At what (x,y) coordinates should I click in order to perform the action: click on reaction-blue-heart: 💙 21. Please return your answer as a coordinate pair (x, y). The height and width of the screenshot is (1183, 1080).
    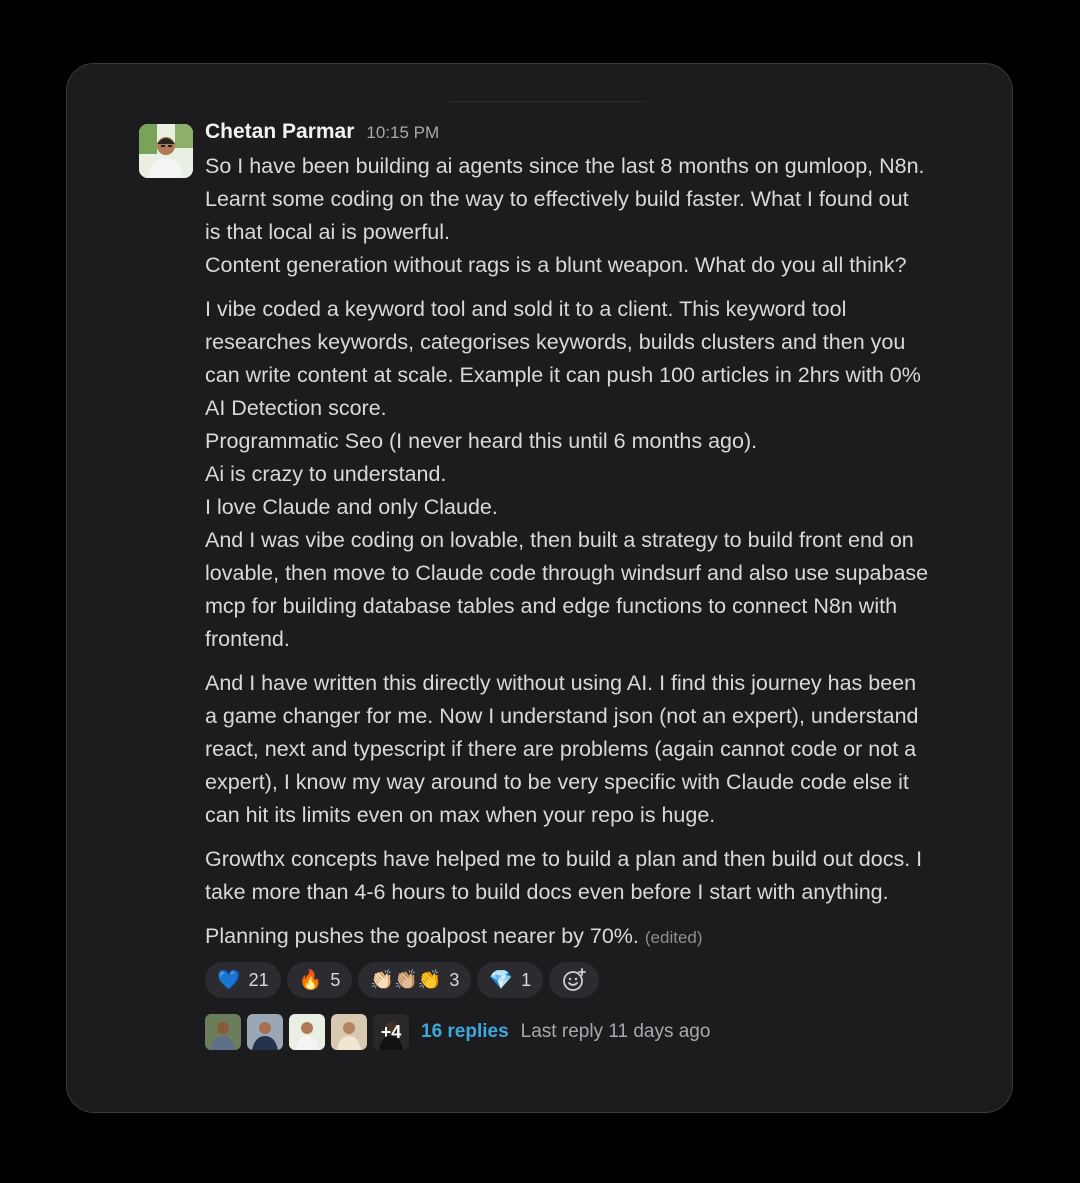
    Looking at the image, I should click on (243, 980).